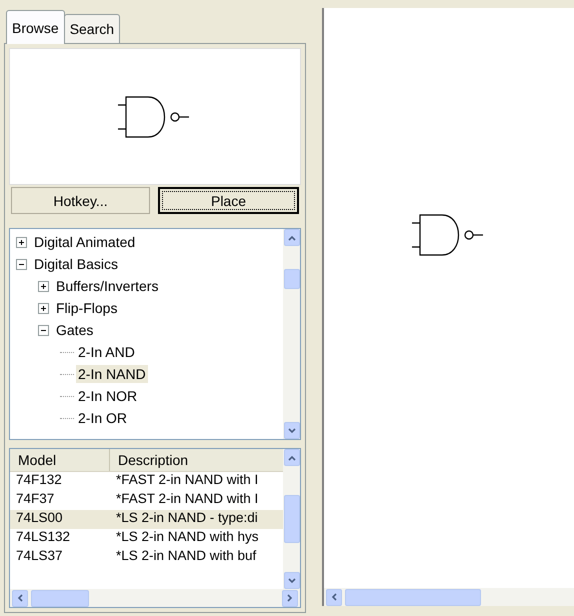 Image resolution: width=574 pixels, height=616 pixels. I want to click on place-button: Place, so click(228, 200).